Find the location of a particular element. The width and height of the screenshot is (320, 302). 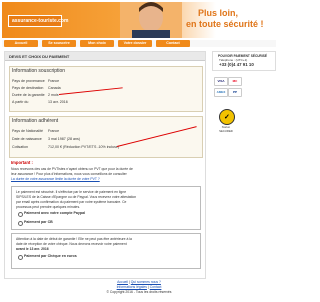

row-value: 3 mai 1987 (28 ans) is located at coordinates (64, 139).